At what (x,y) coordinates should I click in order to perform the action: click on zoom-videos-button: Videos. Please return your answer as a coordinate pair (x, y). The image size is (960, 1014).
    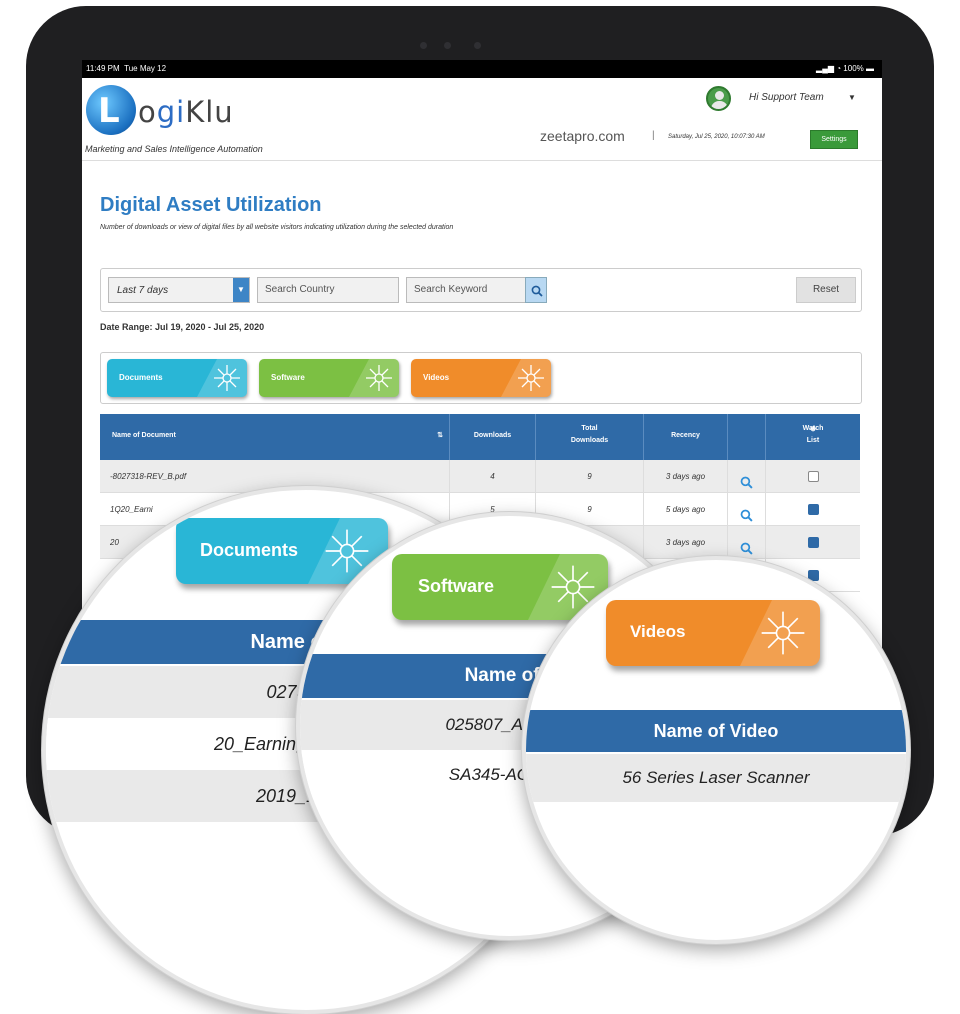
    Looking at the image, I should click on (713, 633).